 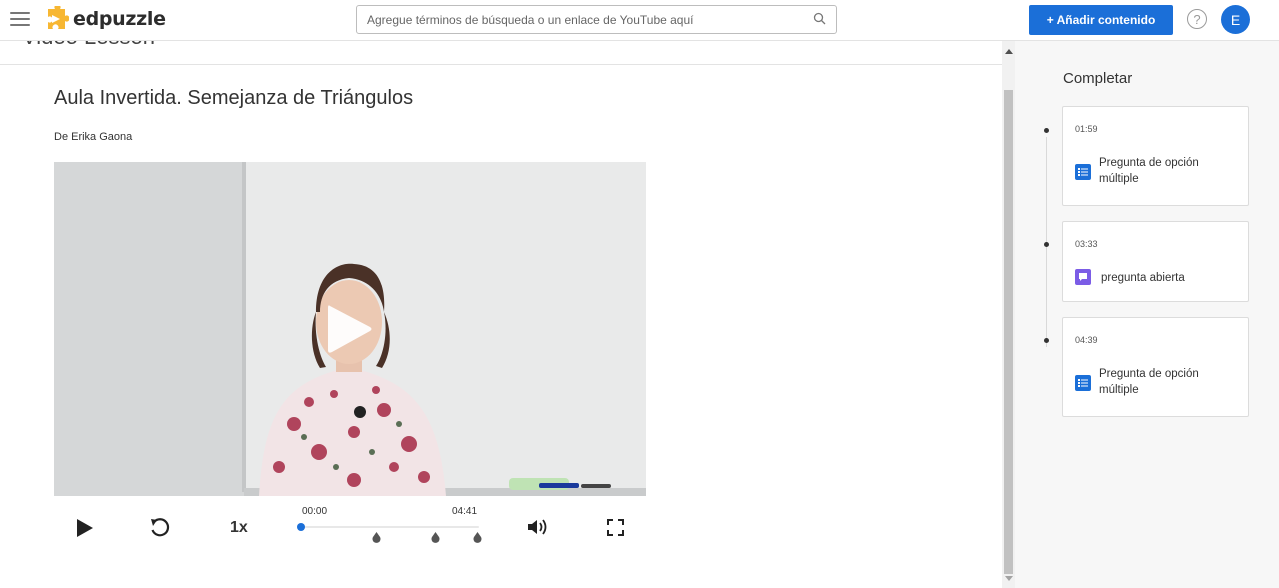 I want to click on scroll-thumb, so click(x=1008, y=332).